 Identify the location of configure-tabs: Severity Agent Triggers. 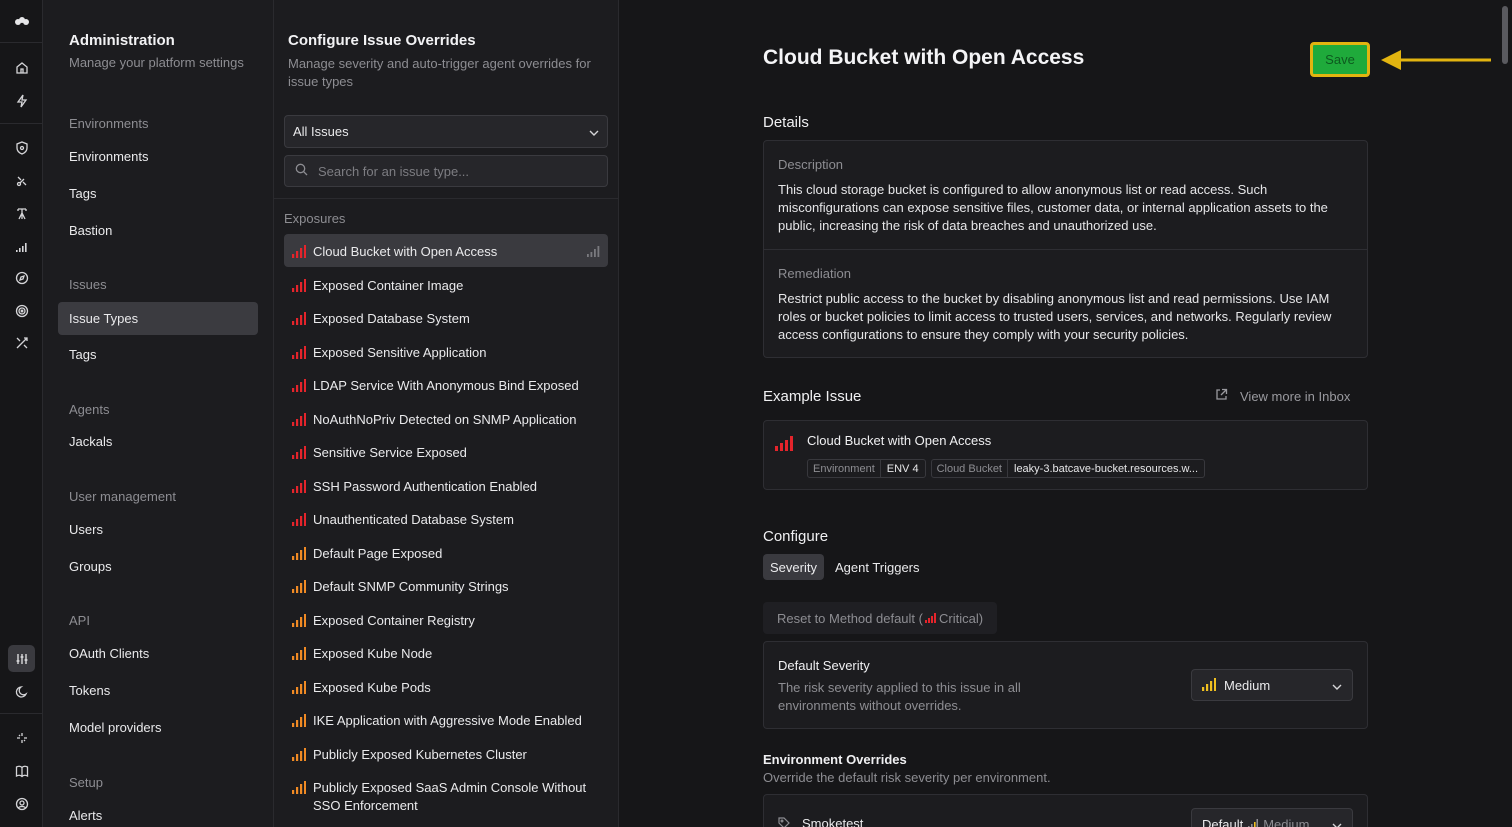
(845, 567).